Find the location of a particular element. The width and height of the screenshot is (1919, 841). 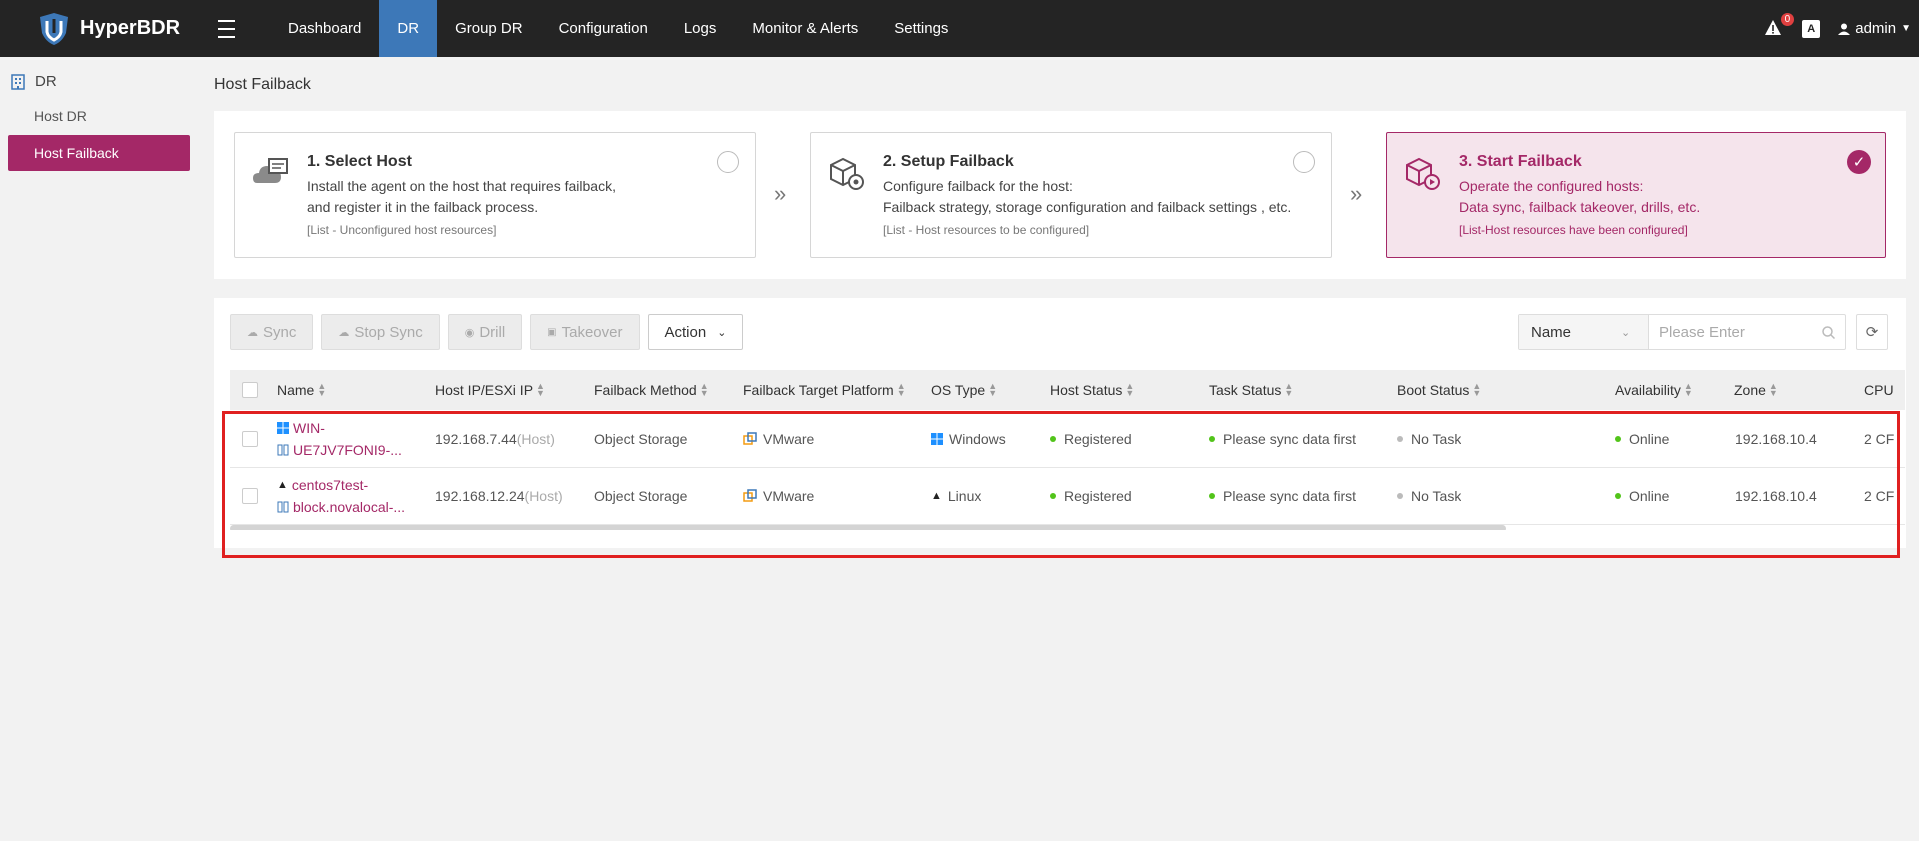

search-input: Please Enter is located at coordinates (1747, 332).